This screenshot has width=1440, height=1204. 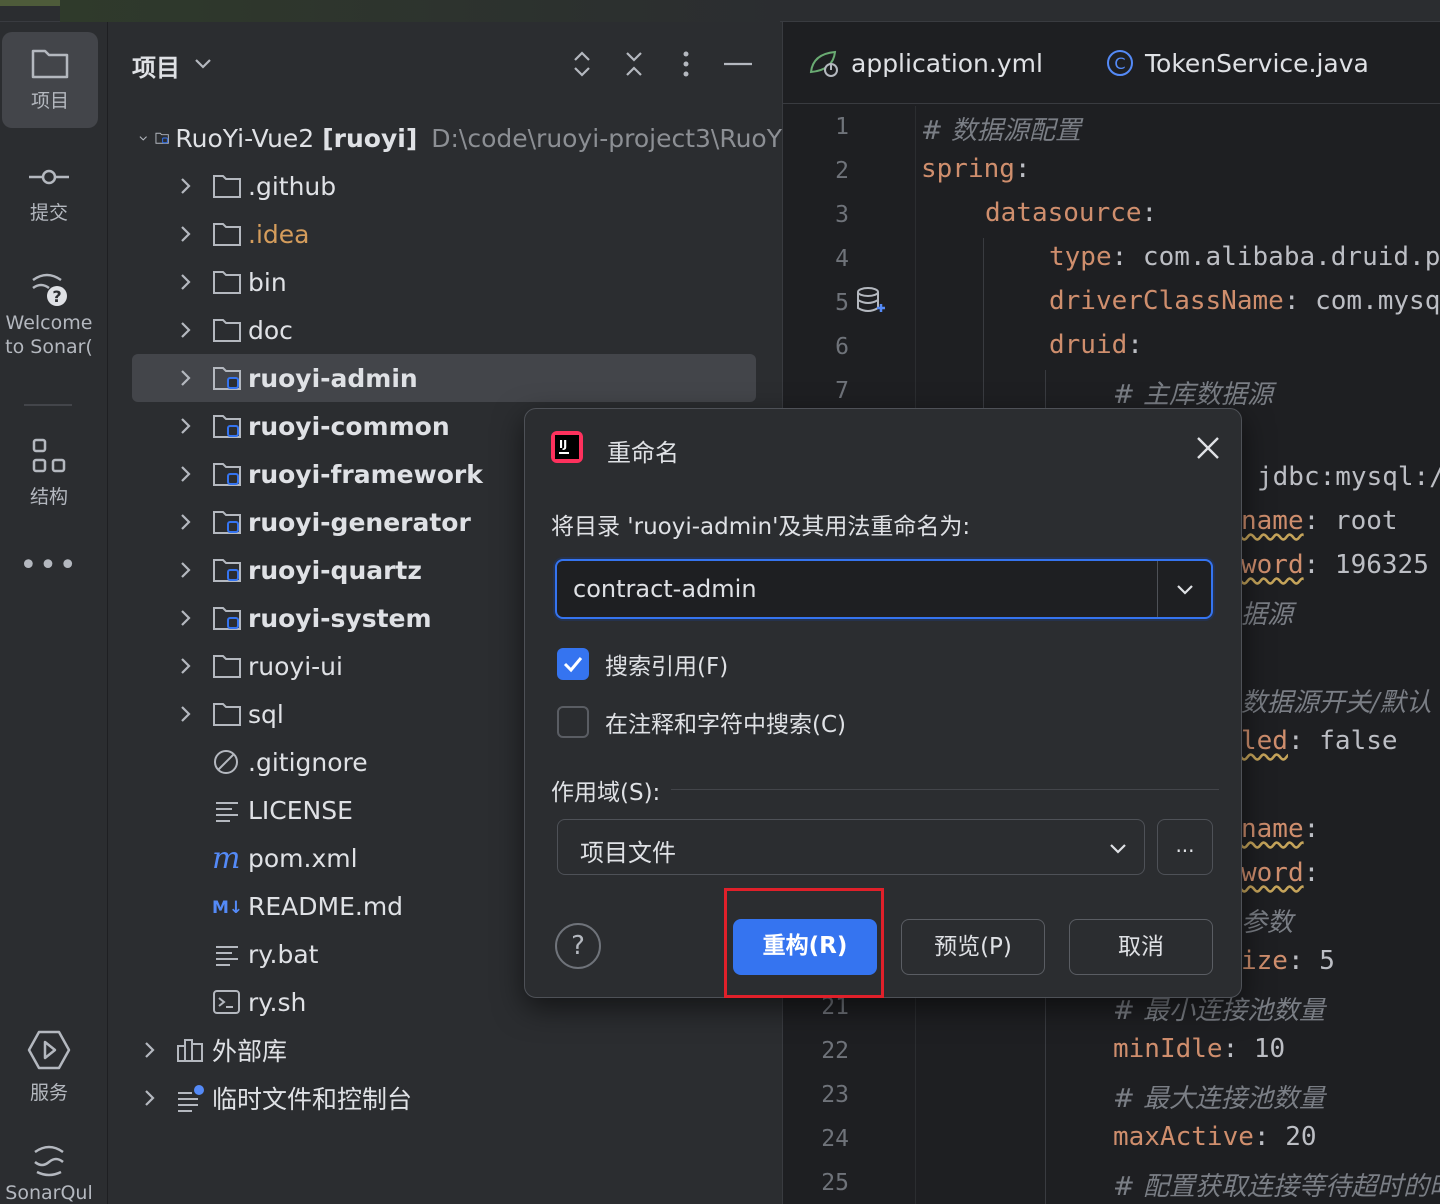 I want to click on new-name-input, so click(x=863, y=589).